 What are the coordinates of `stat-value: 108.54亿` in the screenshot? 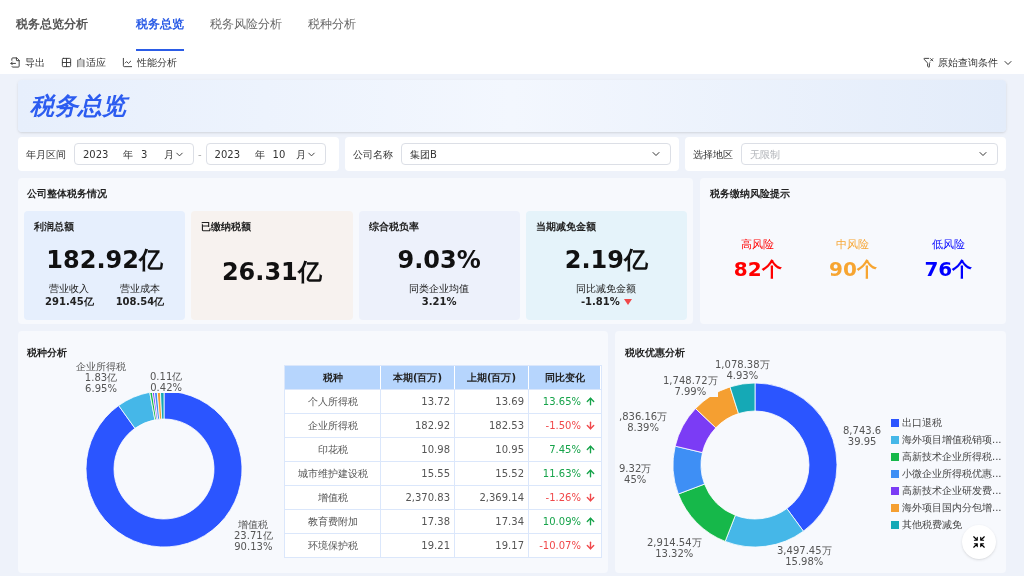 It's located at (140, 301).